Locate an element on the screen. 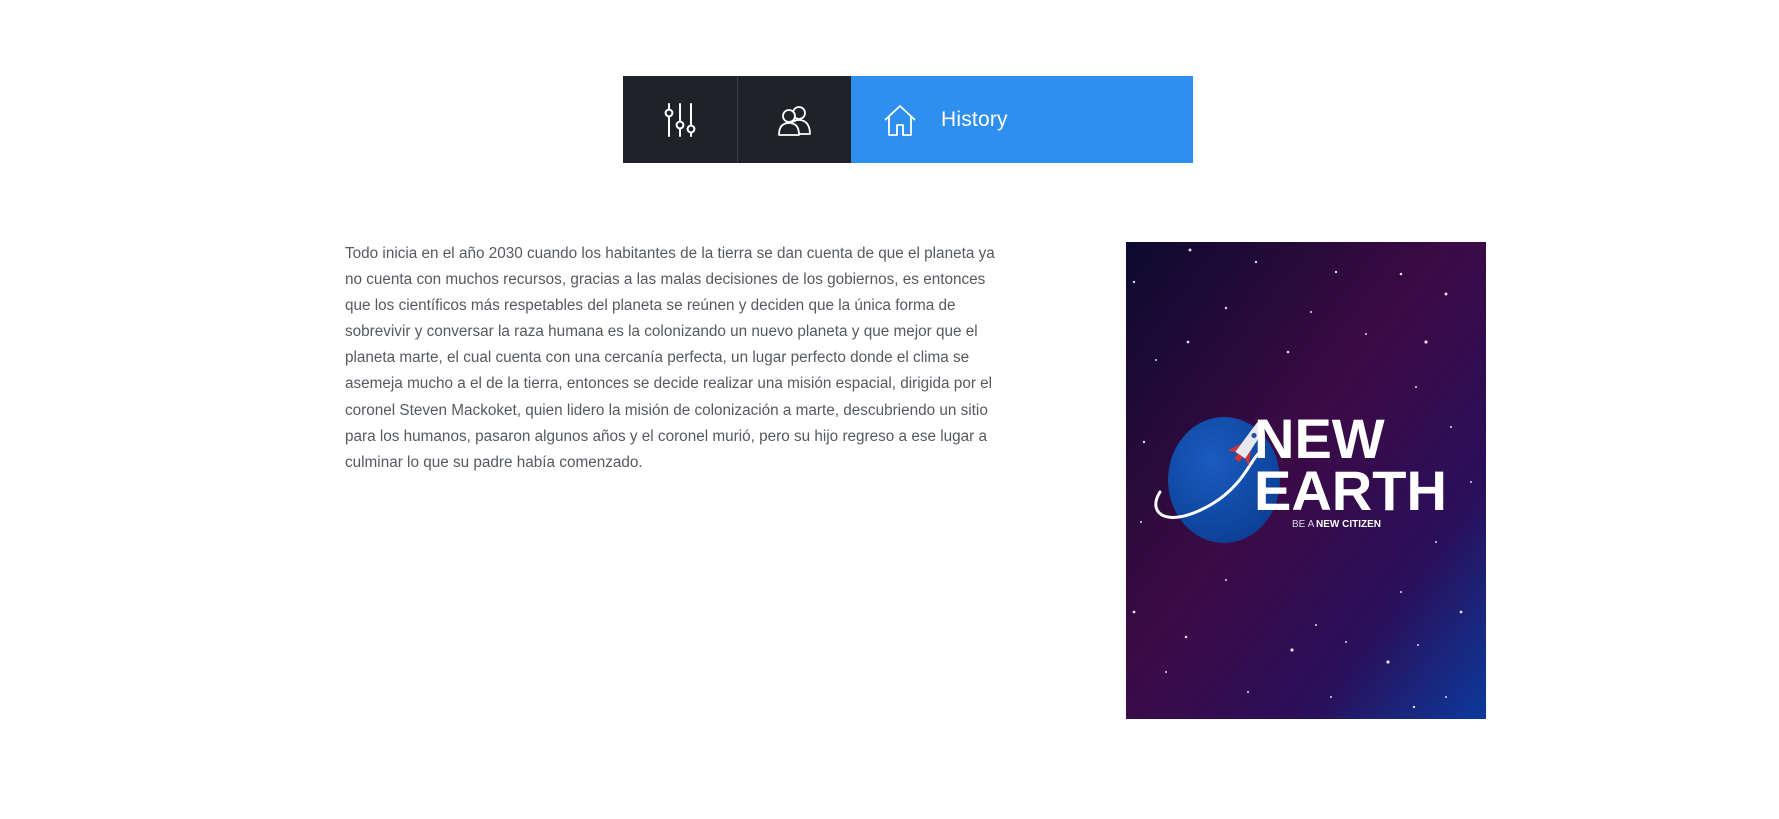 Image resolution: width=1779 pixels, height=819 pixels. users-icon is located at coordinates (795, 120).